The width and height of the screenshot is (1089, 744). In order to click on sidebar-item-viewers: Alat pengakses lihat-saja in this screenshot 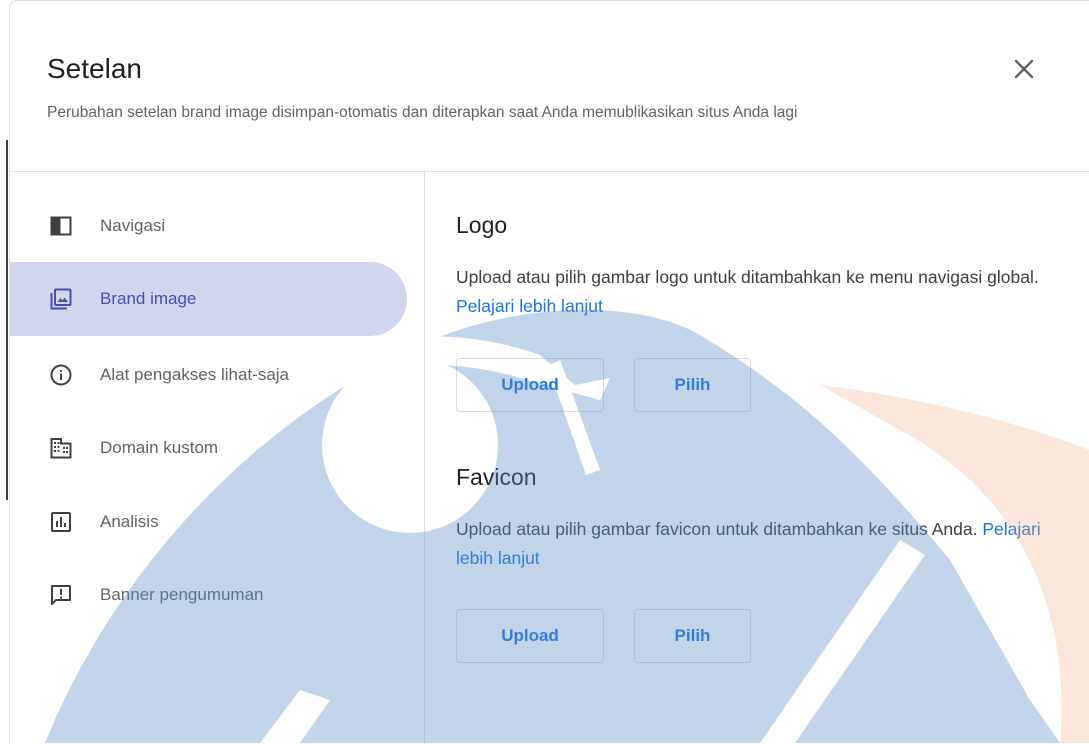, I will do `click(208, 375)`.